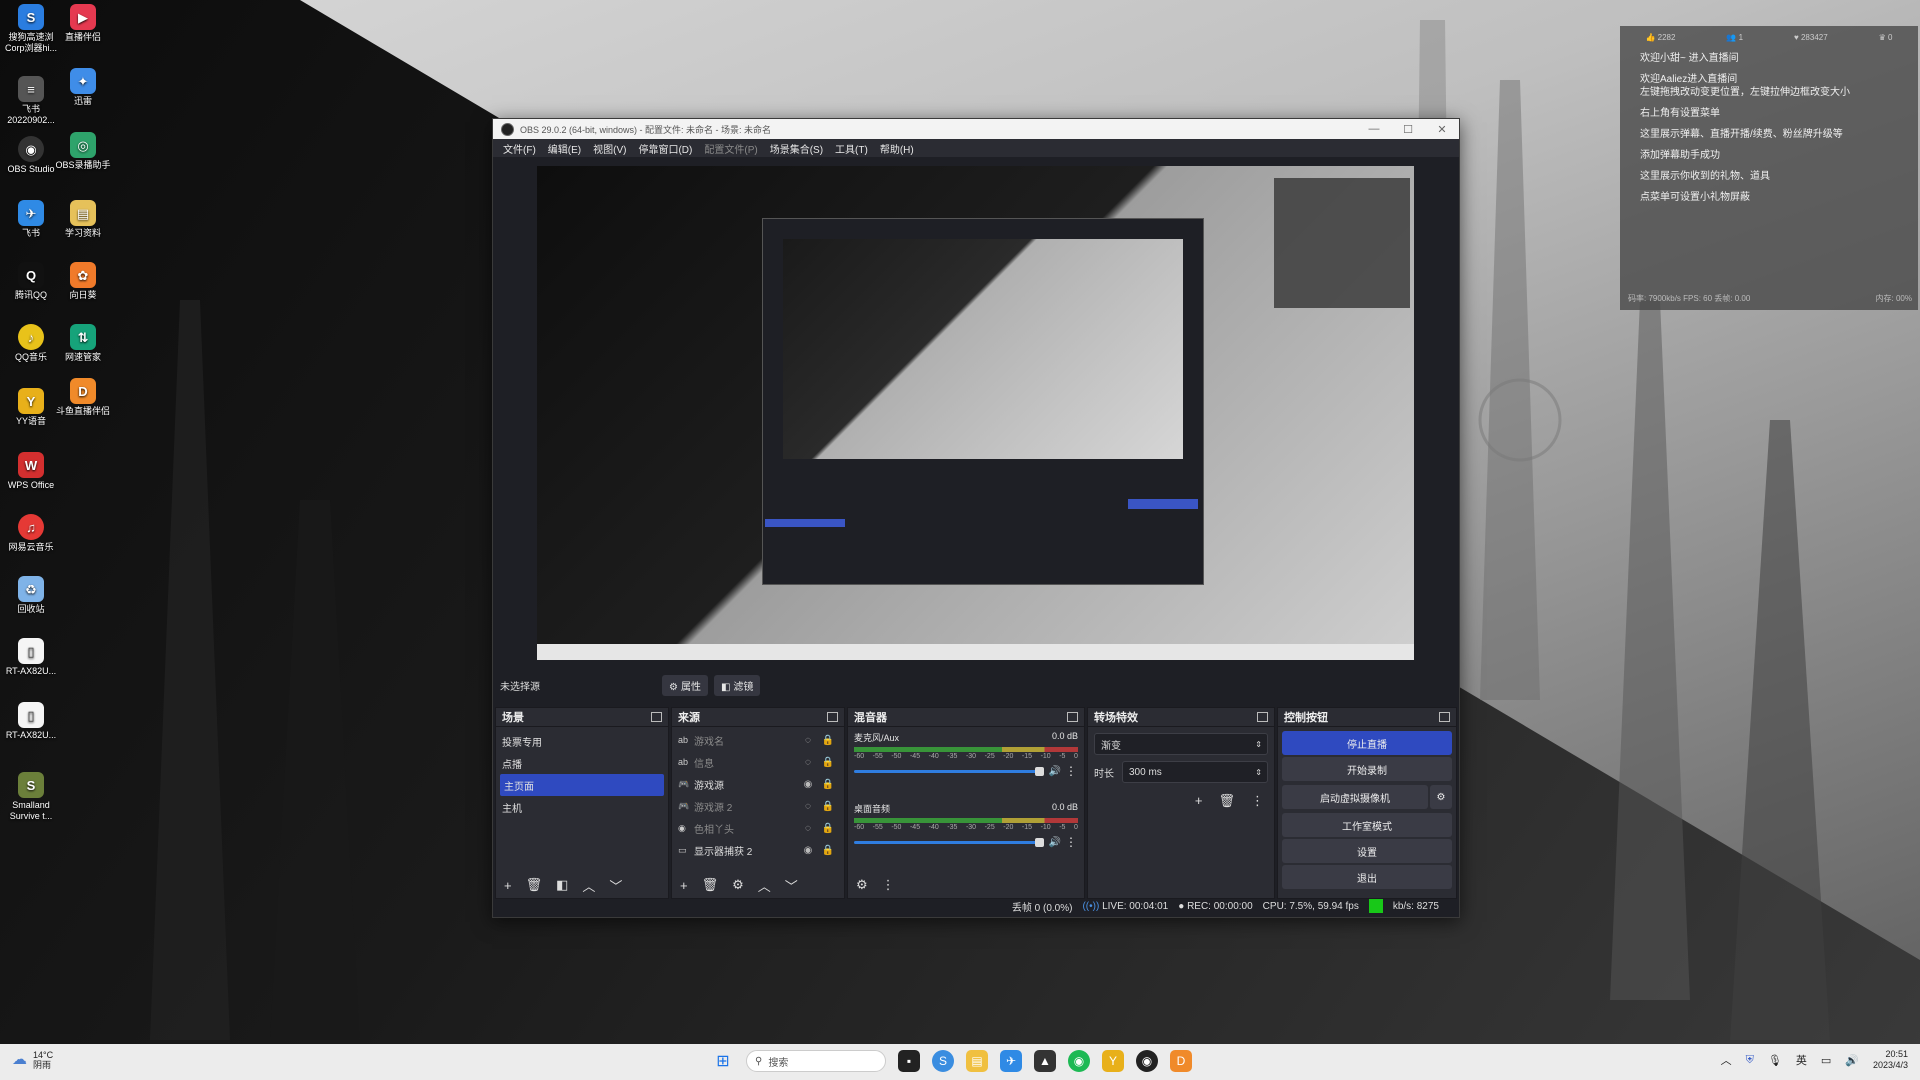  Describe the element at coordinates (737, 685) in the screenshot. I see `filters-button: ◧ 滤镜` at that location.